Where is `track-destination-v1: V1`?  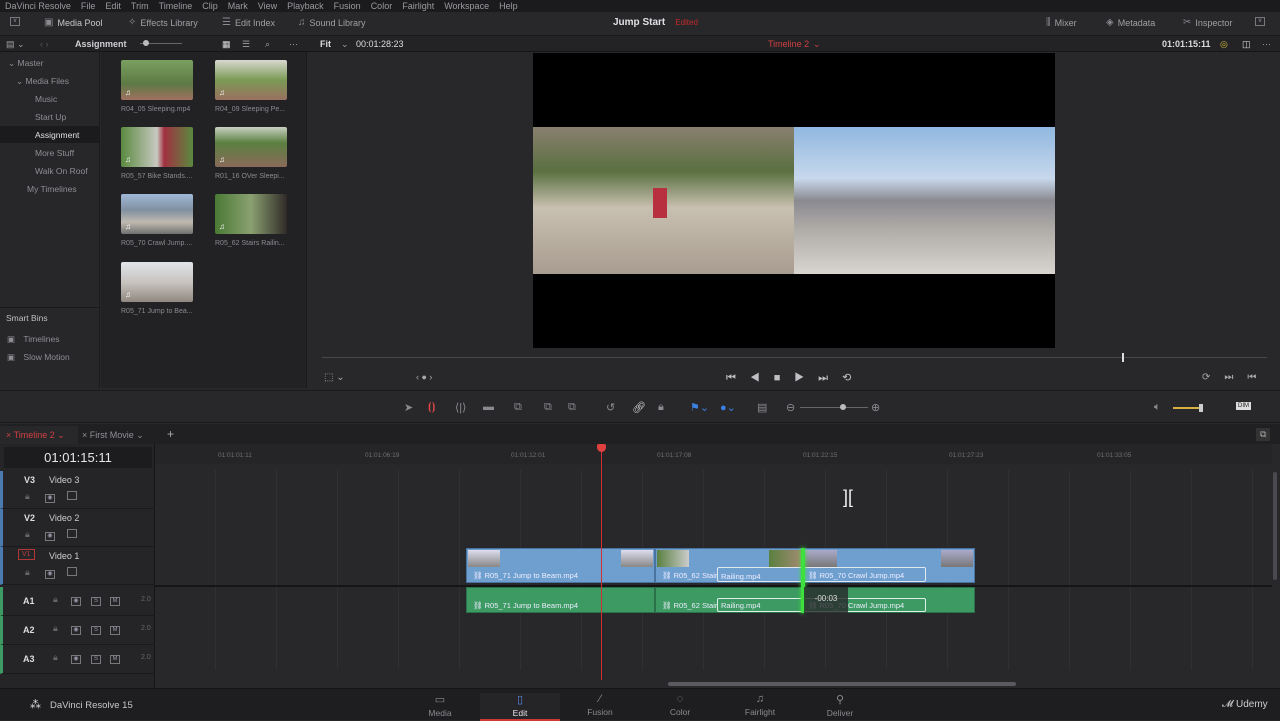
track-destination-v1: V1 is located at coordinates (26, 554).